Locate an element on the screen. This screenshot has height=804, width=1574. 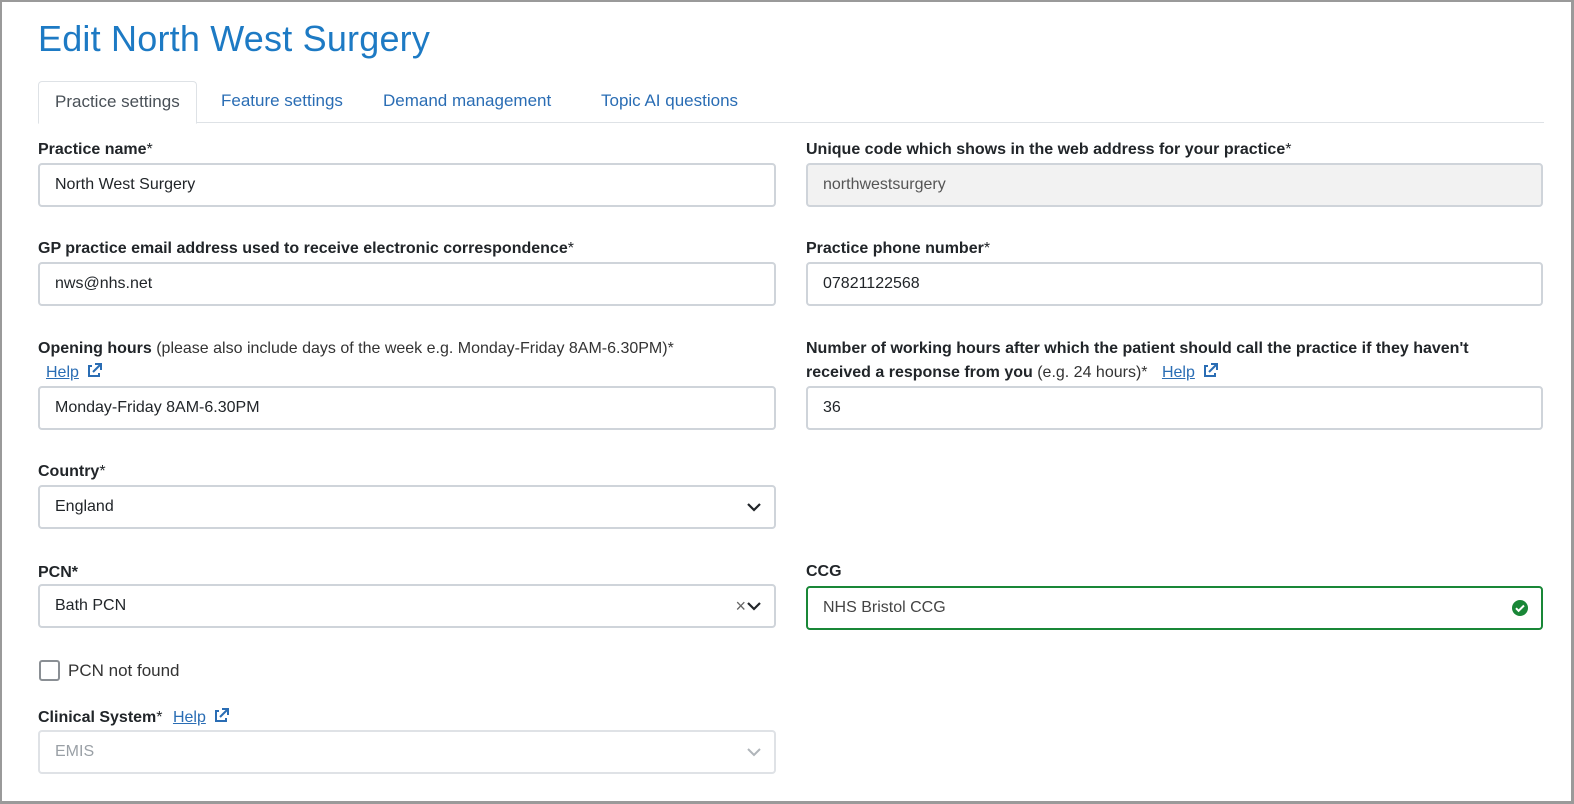
pcn-select: Bath PCN × is located at coordinates (407, 606).